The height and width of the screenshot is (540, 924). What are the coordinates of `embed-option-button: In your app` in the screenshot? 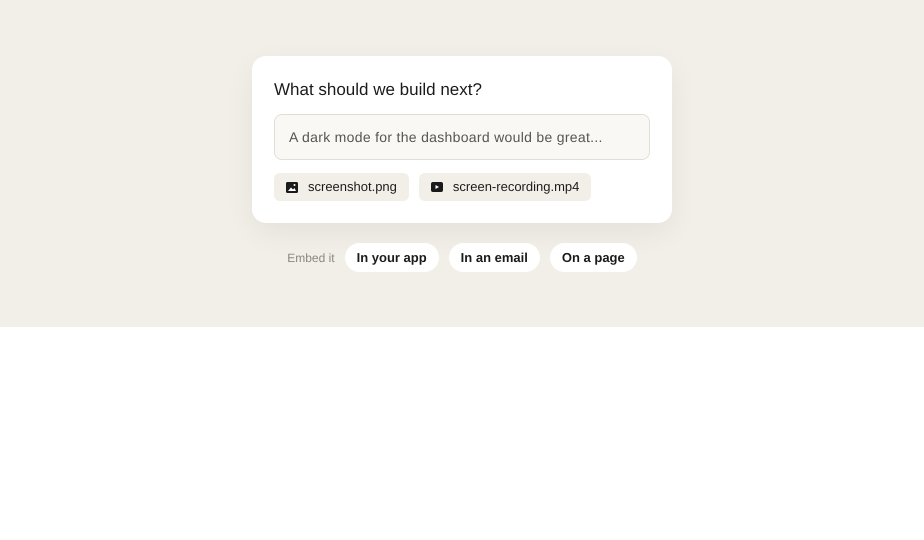 It's located at (391, 257).